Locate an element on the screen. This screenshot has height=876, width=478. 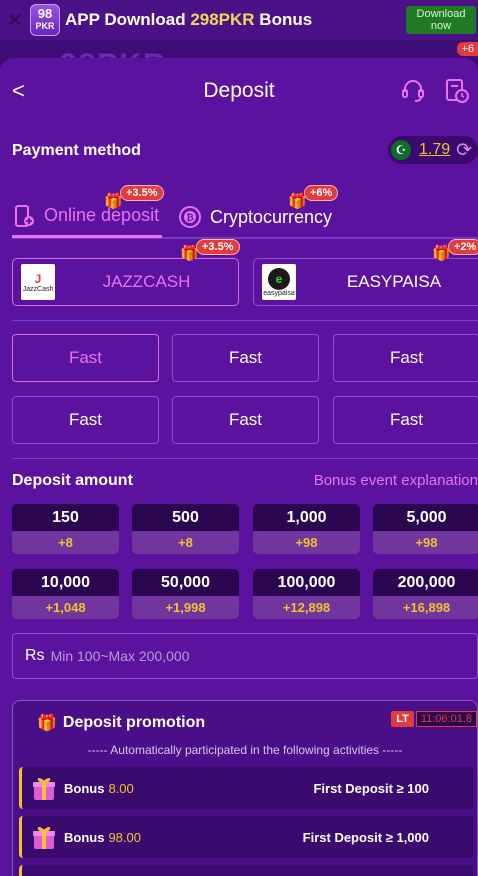
amount-option: 200,000 +16,898 is located at coordinates (425, 594).